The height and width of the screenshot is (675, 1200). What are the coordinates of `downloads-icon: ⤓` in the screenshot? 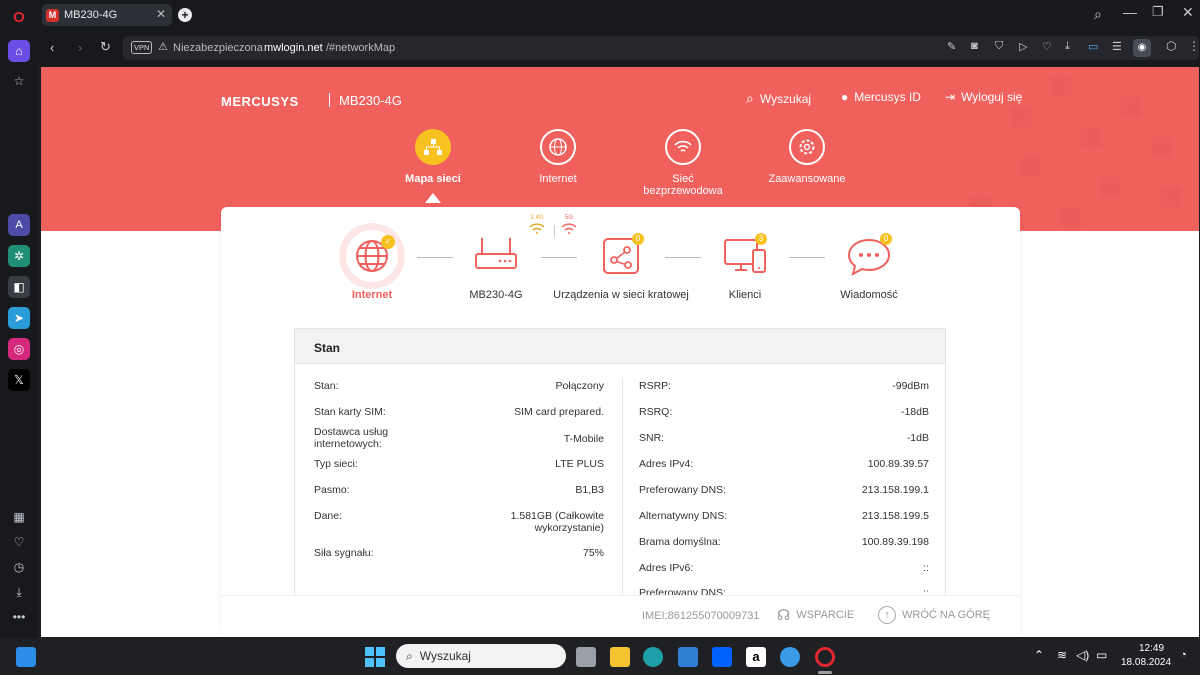 It's located at (19, 592).